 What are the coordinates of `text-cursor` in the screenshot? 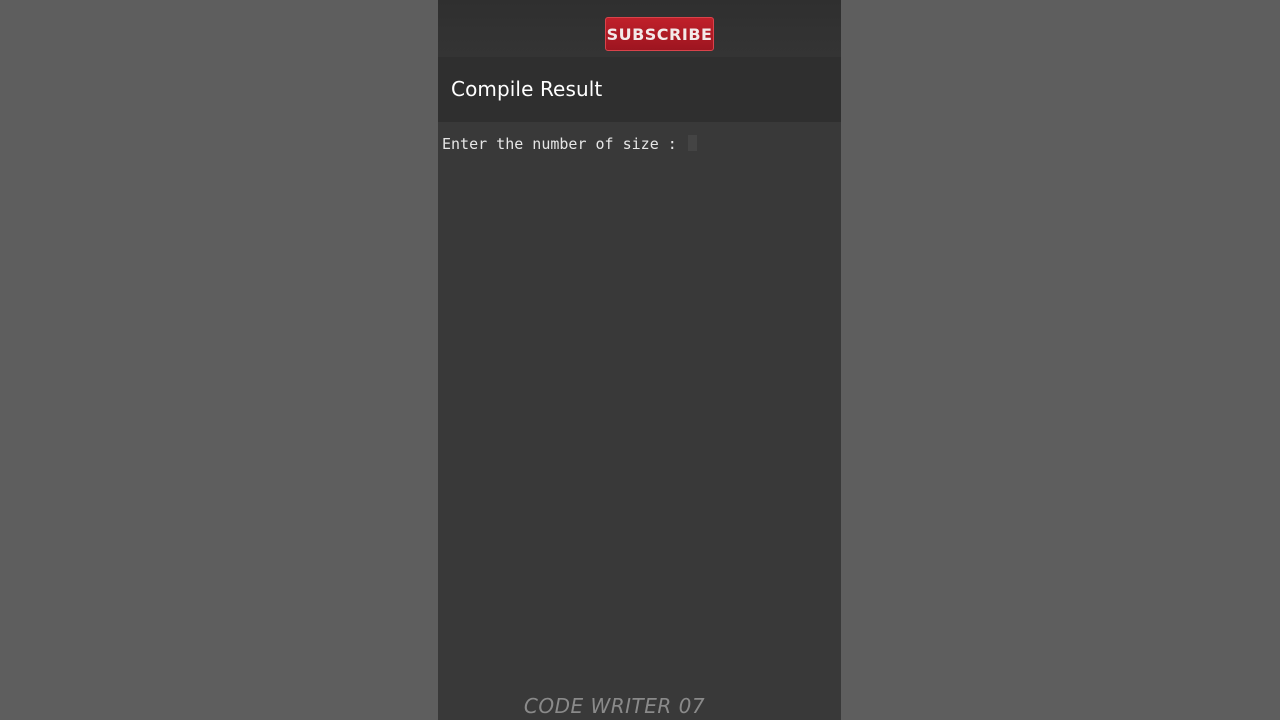 It's located at (692, 143).